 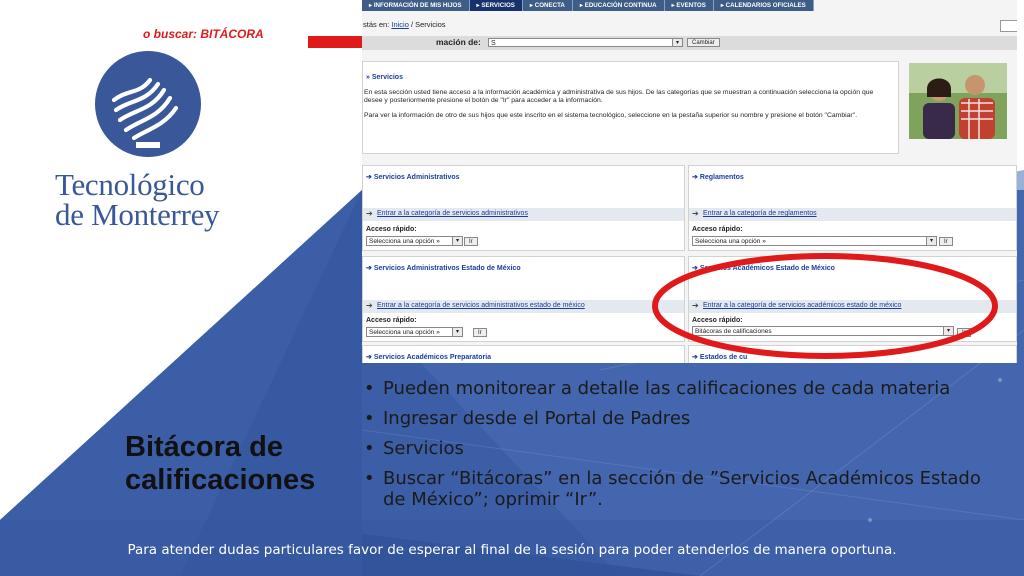 I want to click on panel-title: ➔ Servicios Académicos Preparatoria, so click(x=429, y=357).